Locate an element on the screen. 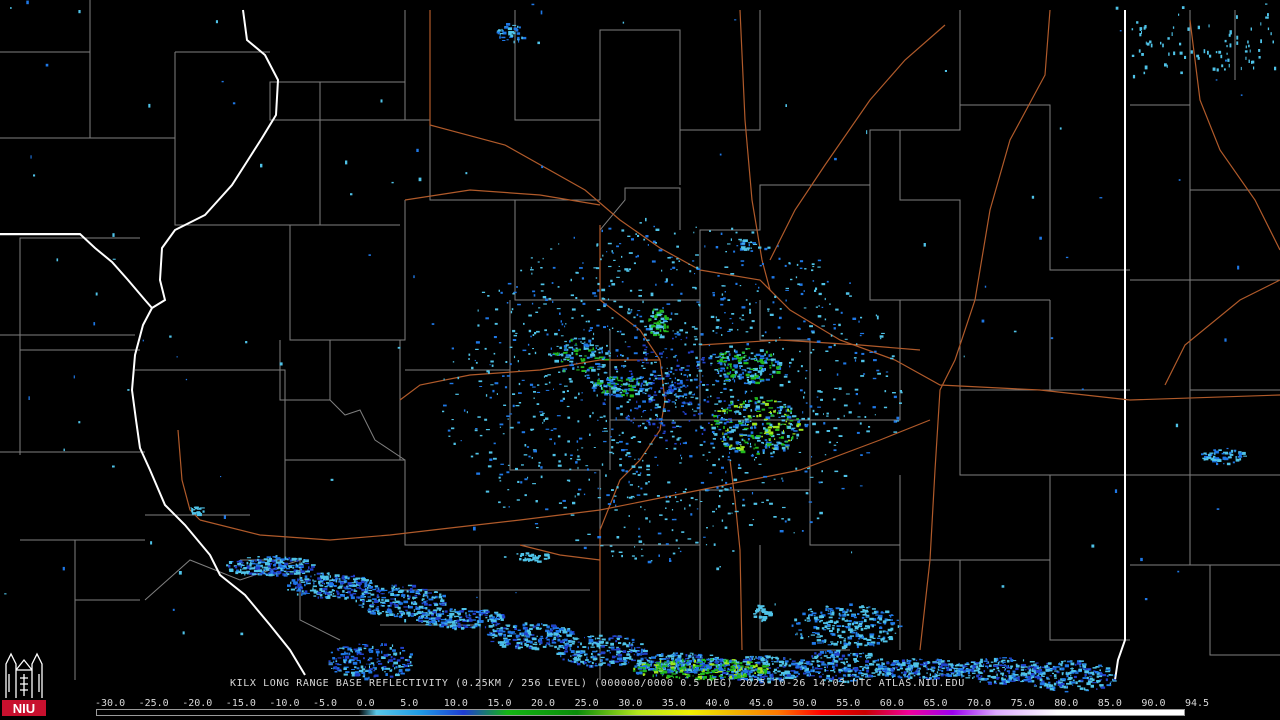 This screenshot has height=720, width=1280. colorbar-label: 70.0 is located at coordinates (979, 703).